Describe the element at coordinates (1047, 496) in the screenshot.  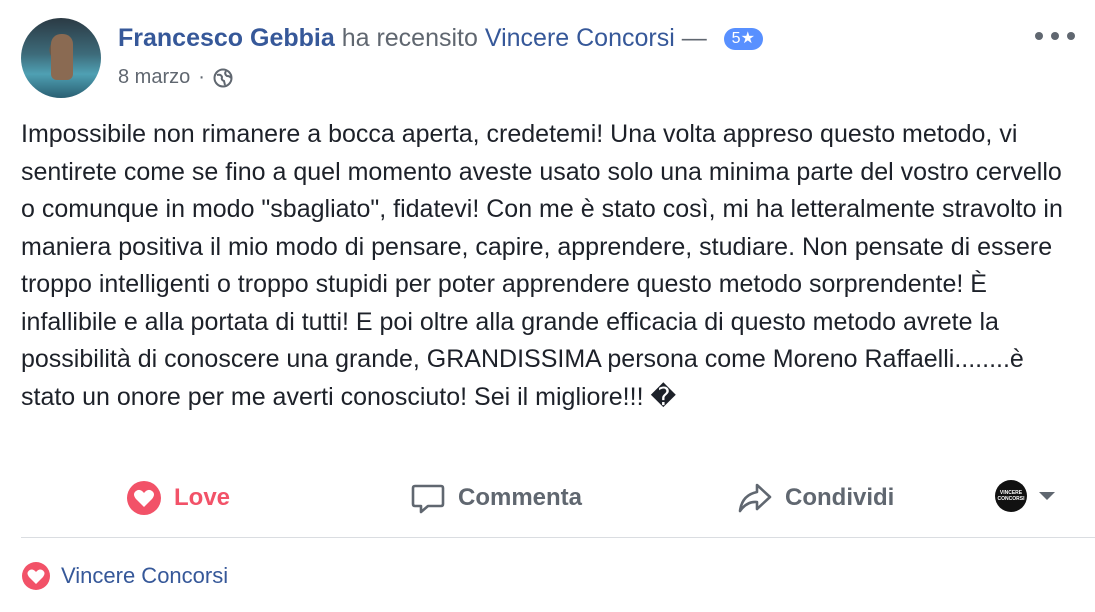
I see `chevron-down-icon` at that location.